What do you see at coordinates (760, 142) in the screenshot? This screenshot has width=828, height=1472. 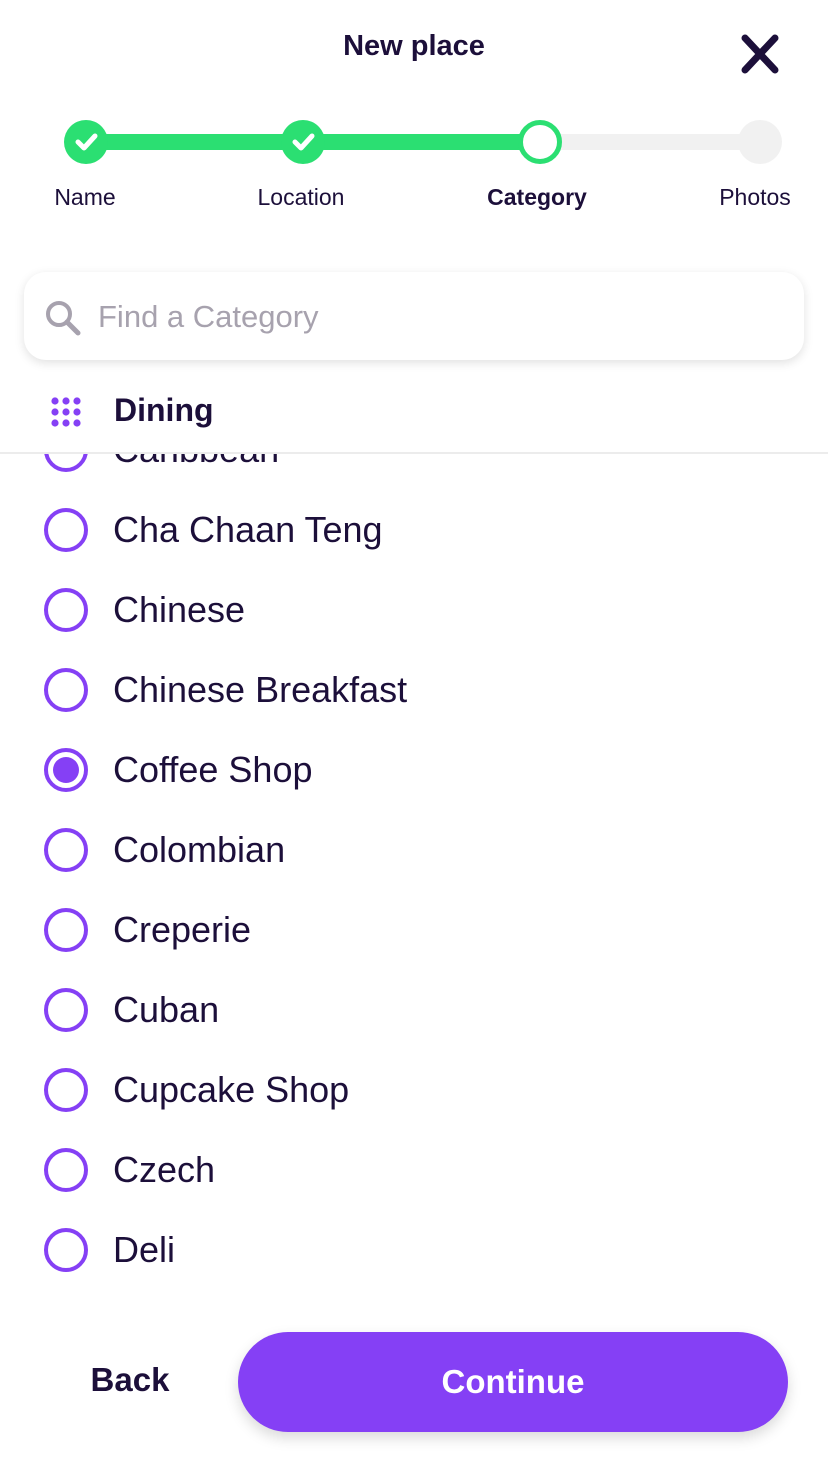 I see `step-photos-node` at bounding box center [760, 142].